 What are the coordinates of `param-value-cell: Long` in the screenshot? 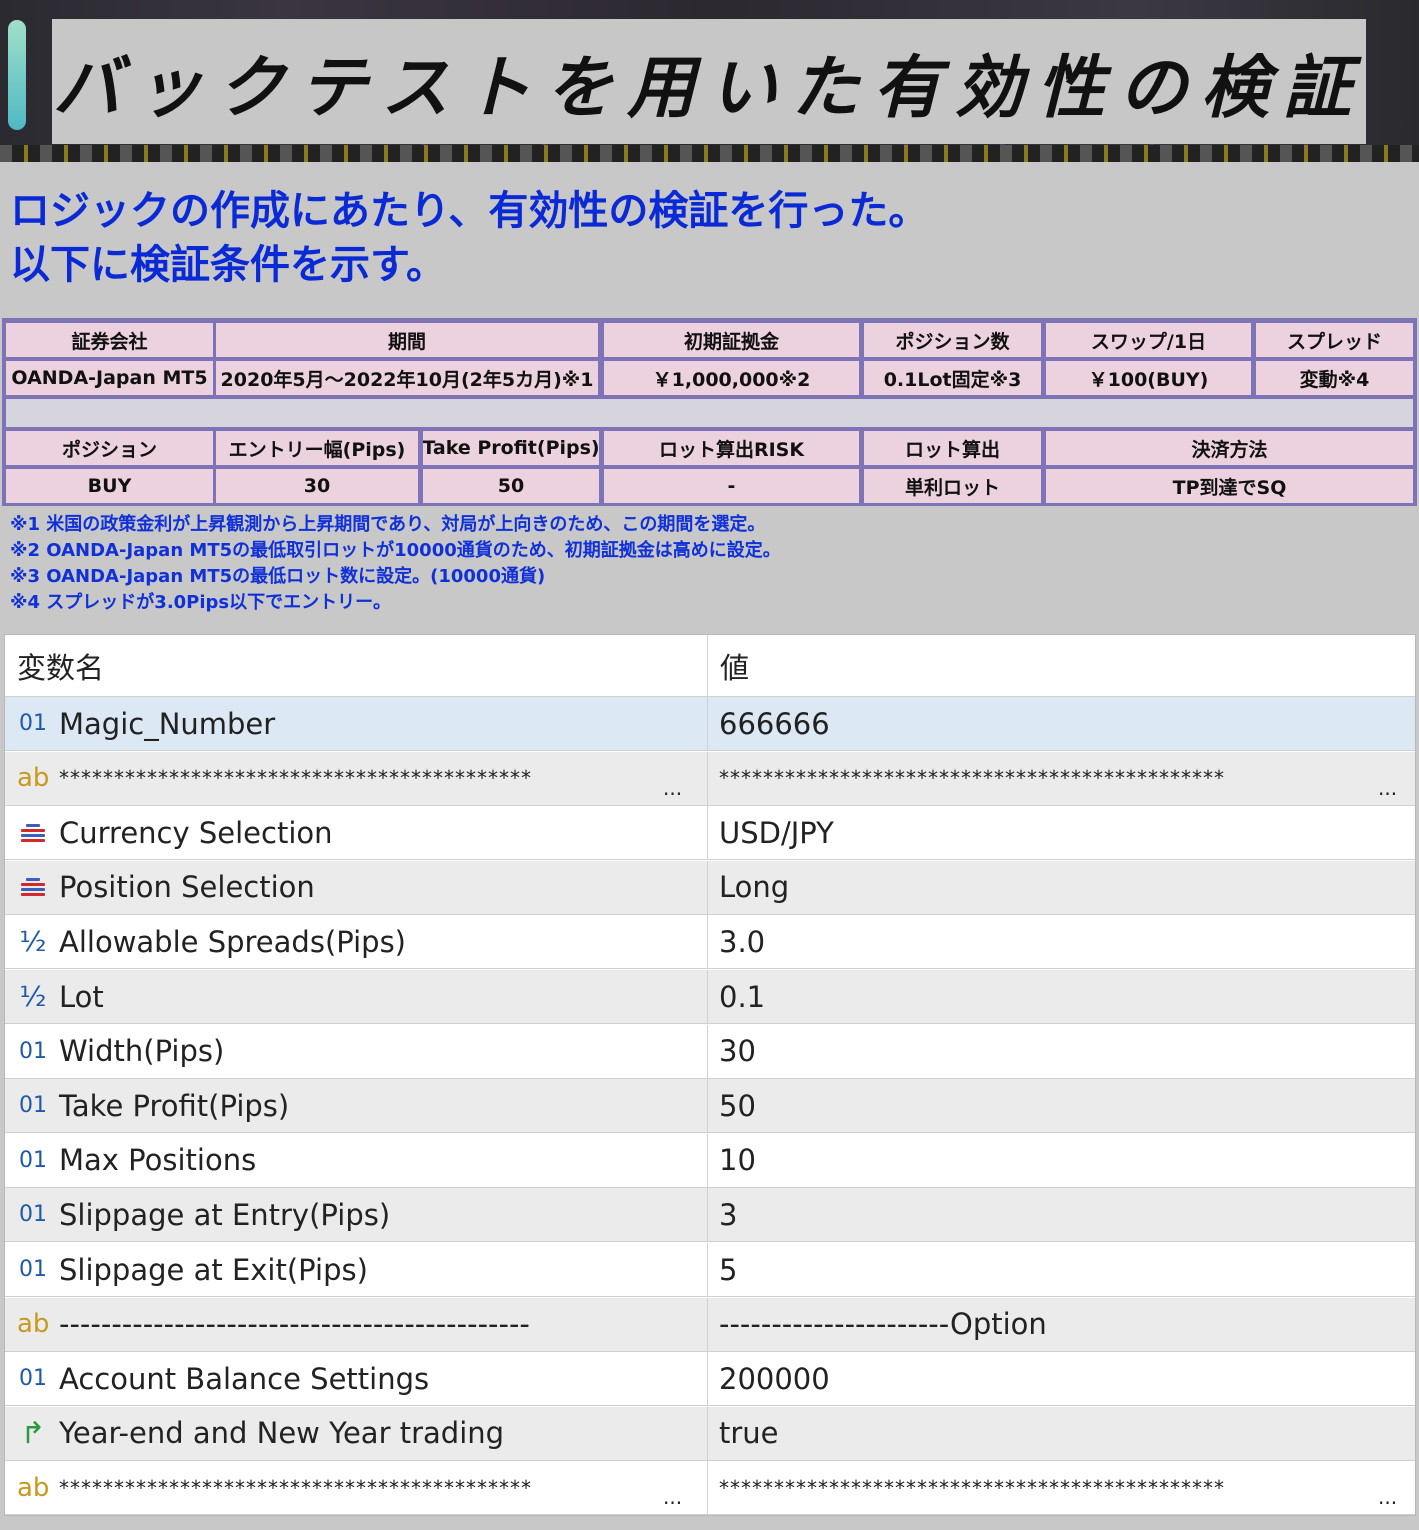 It's located at (1058, 887).